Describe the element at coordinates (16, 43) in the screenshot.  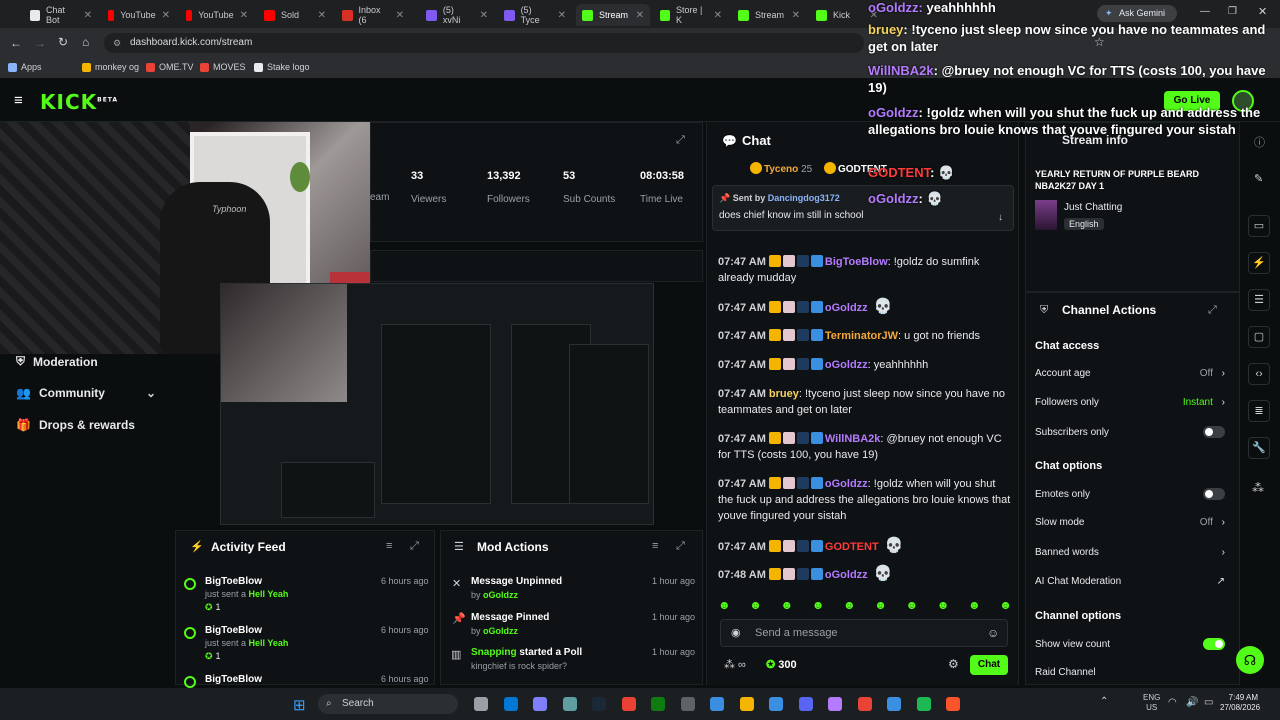
I see `back-icon: ←` at that location.